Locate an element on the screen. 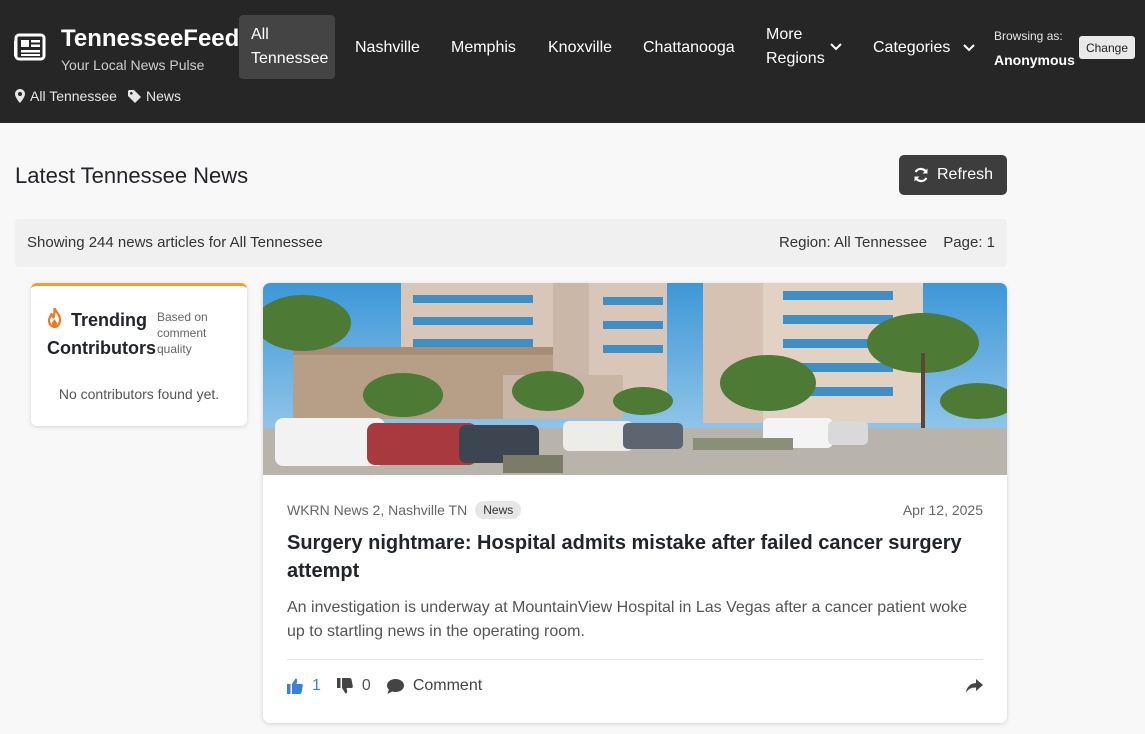  results-meta: Region: All Tennessee Page: 1 is located at coordinates (887, 242).